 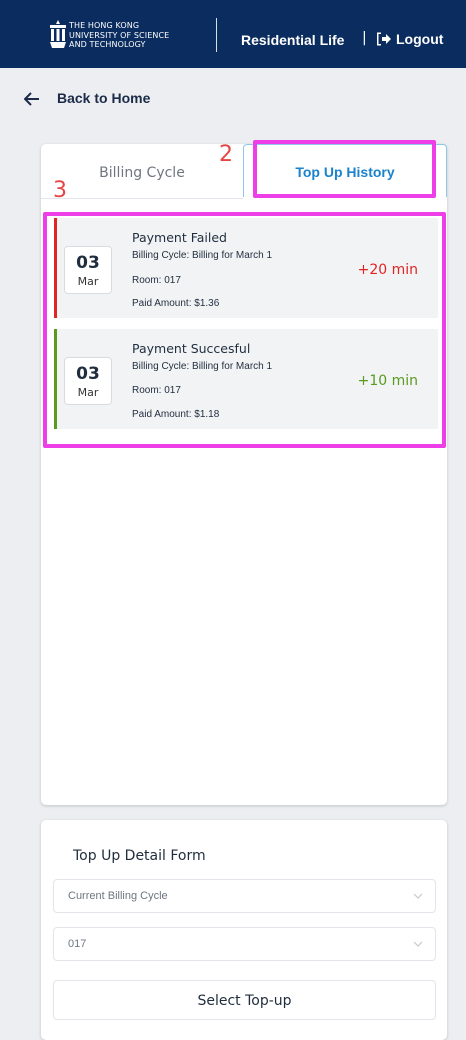 I want to click on select-top-up-button: Select Top-up, so click(x=244, y=1000).